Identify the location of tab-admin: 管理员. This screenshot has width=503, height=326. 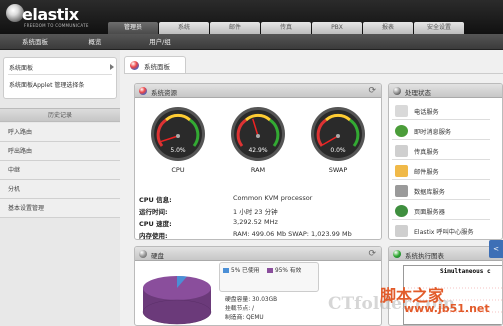
(133, 28).